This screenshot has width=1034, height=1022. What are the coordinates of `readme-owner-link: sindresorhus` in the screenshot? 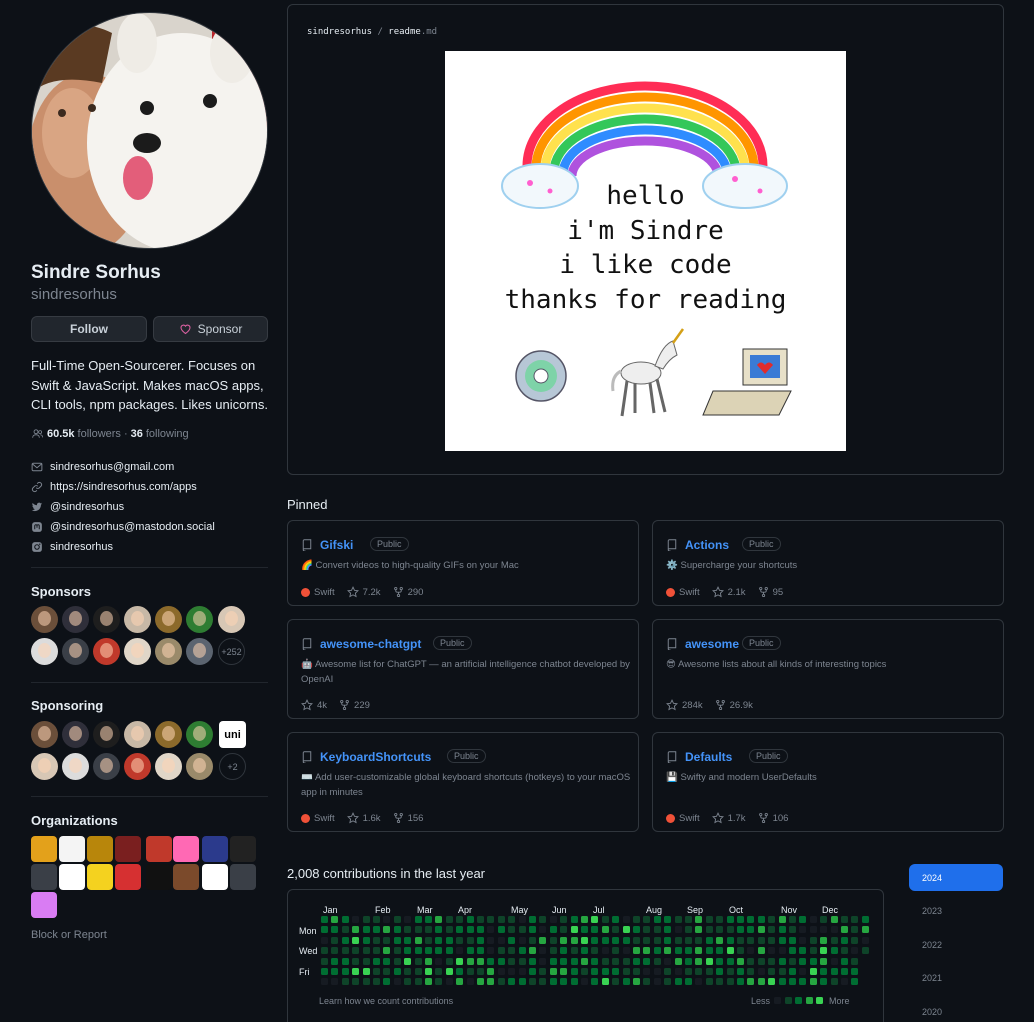 It's located at (339, 32).